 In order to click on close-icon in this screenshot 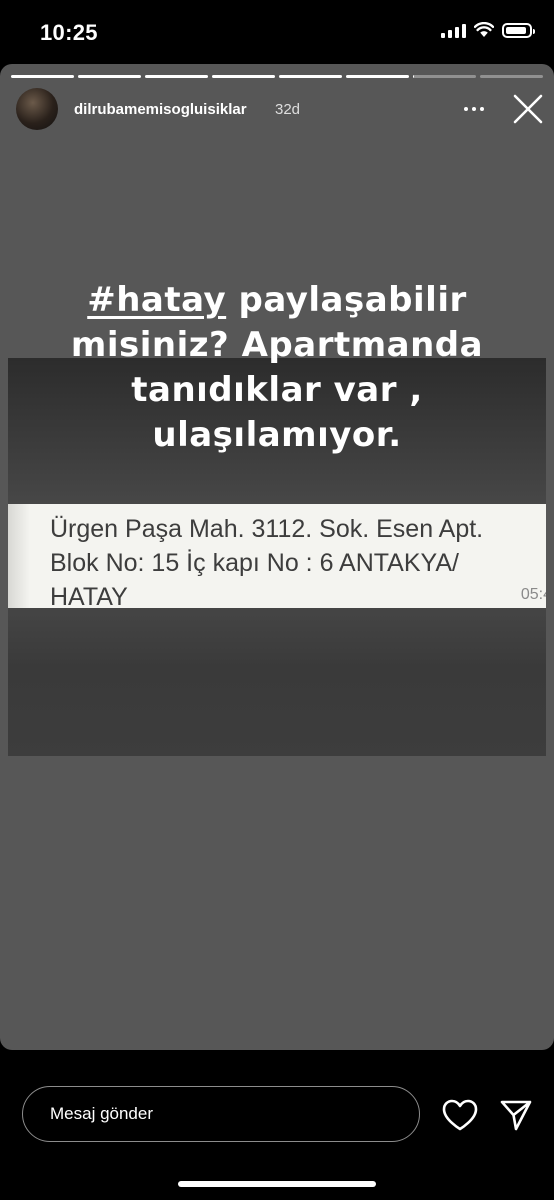, I will do `click(528, 109)`.